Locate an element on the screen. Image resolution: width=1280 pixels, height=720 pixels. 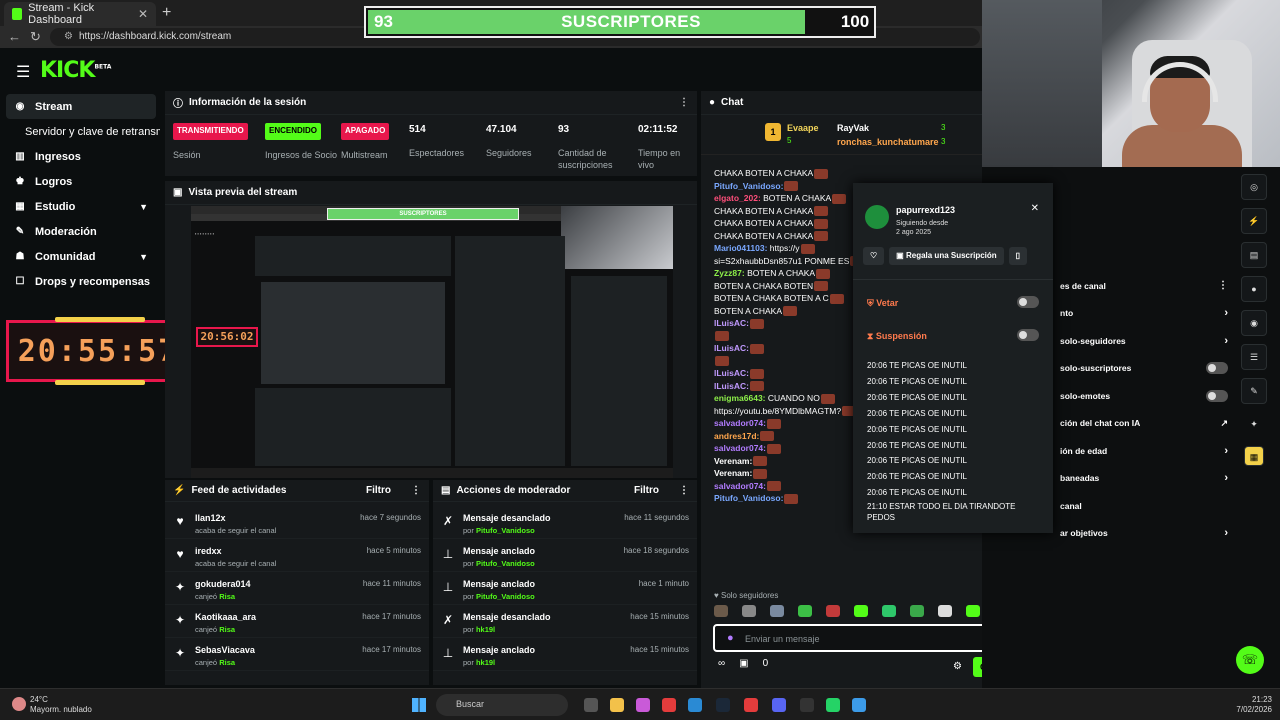
chat-username: Zyzz87: is located at coordinates (729, 273).